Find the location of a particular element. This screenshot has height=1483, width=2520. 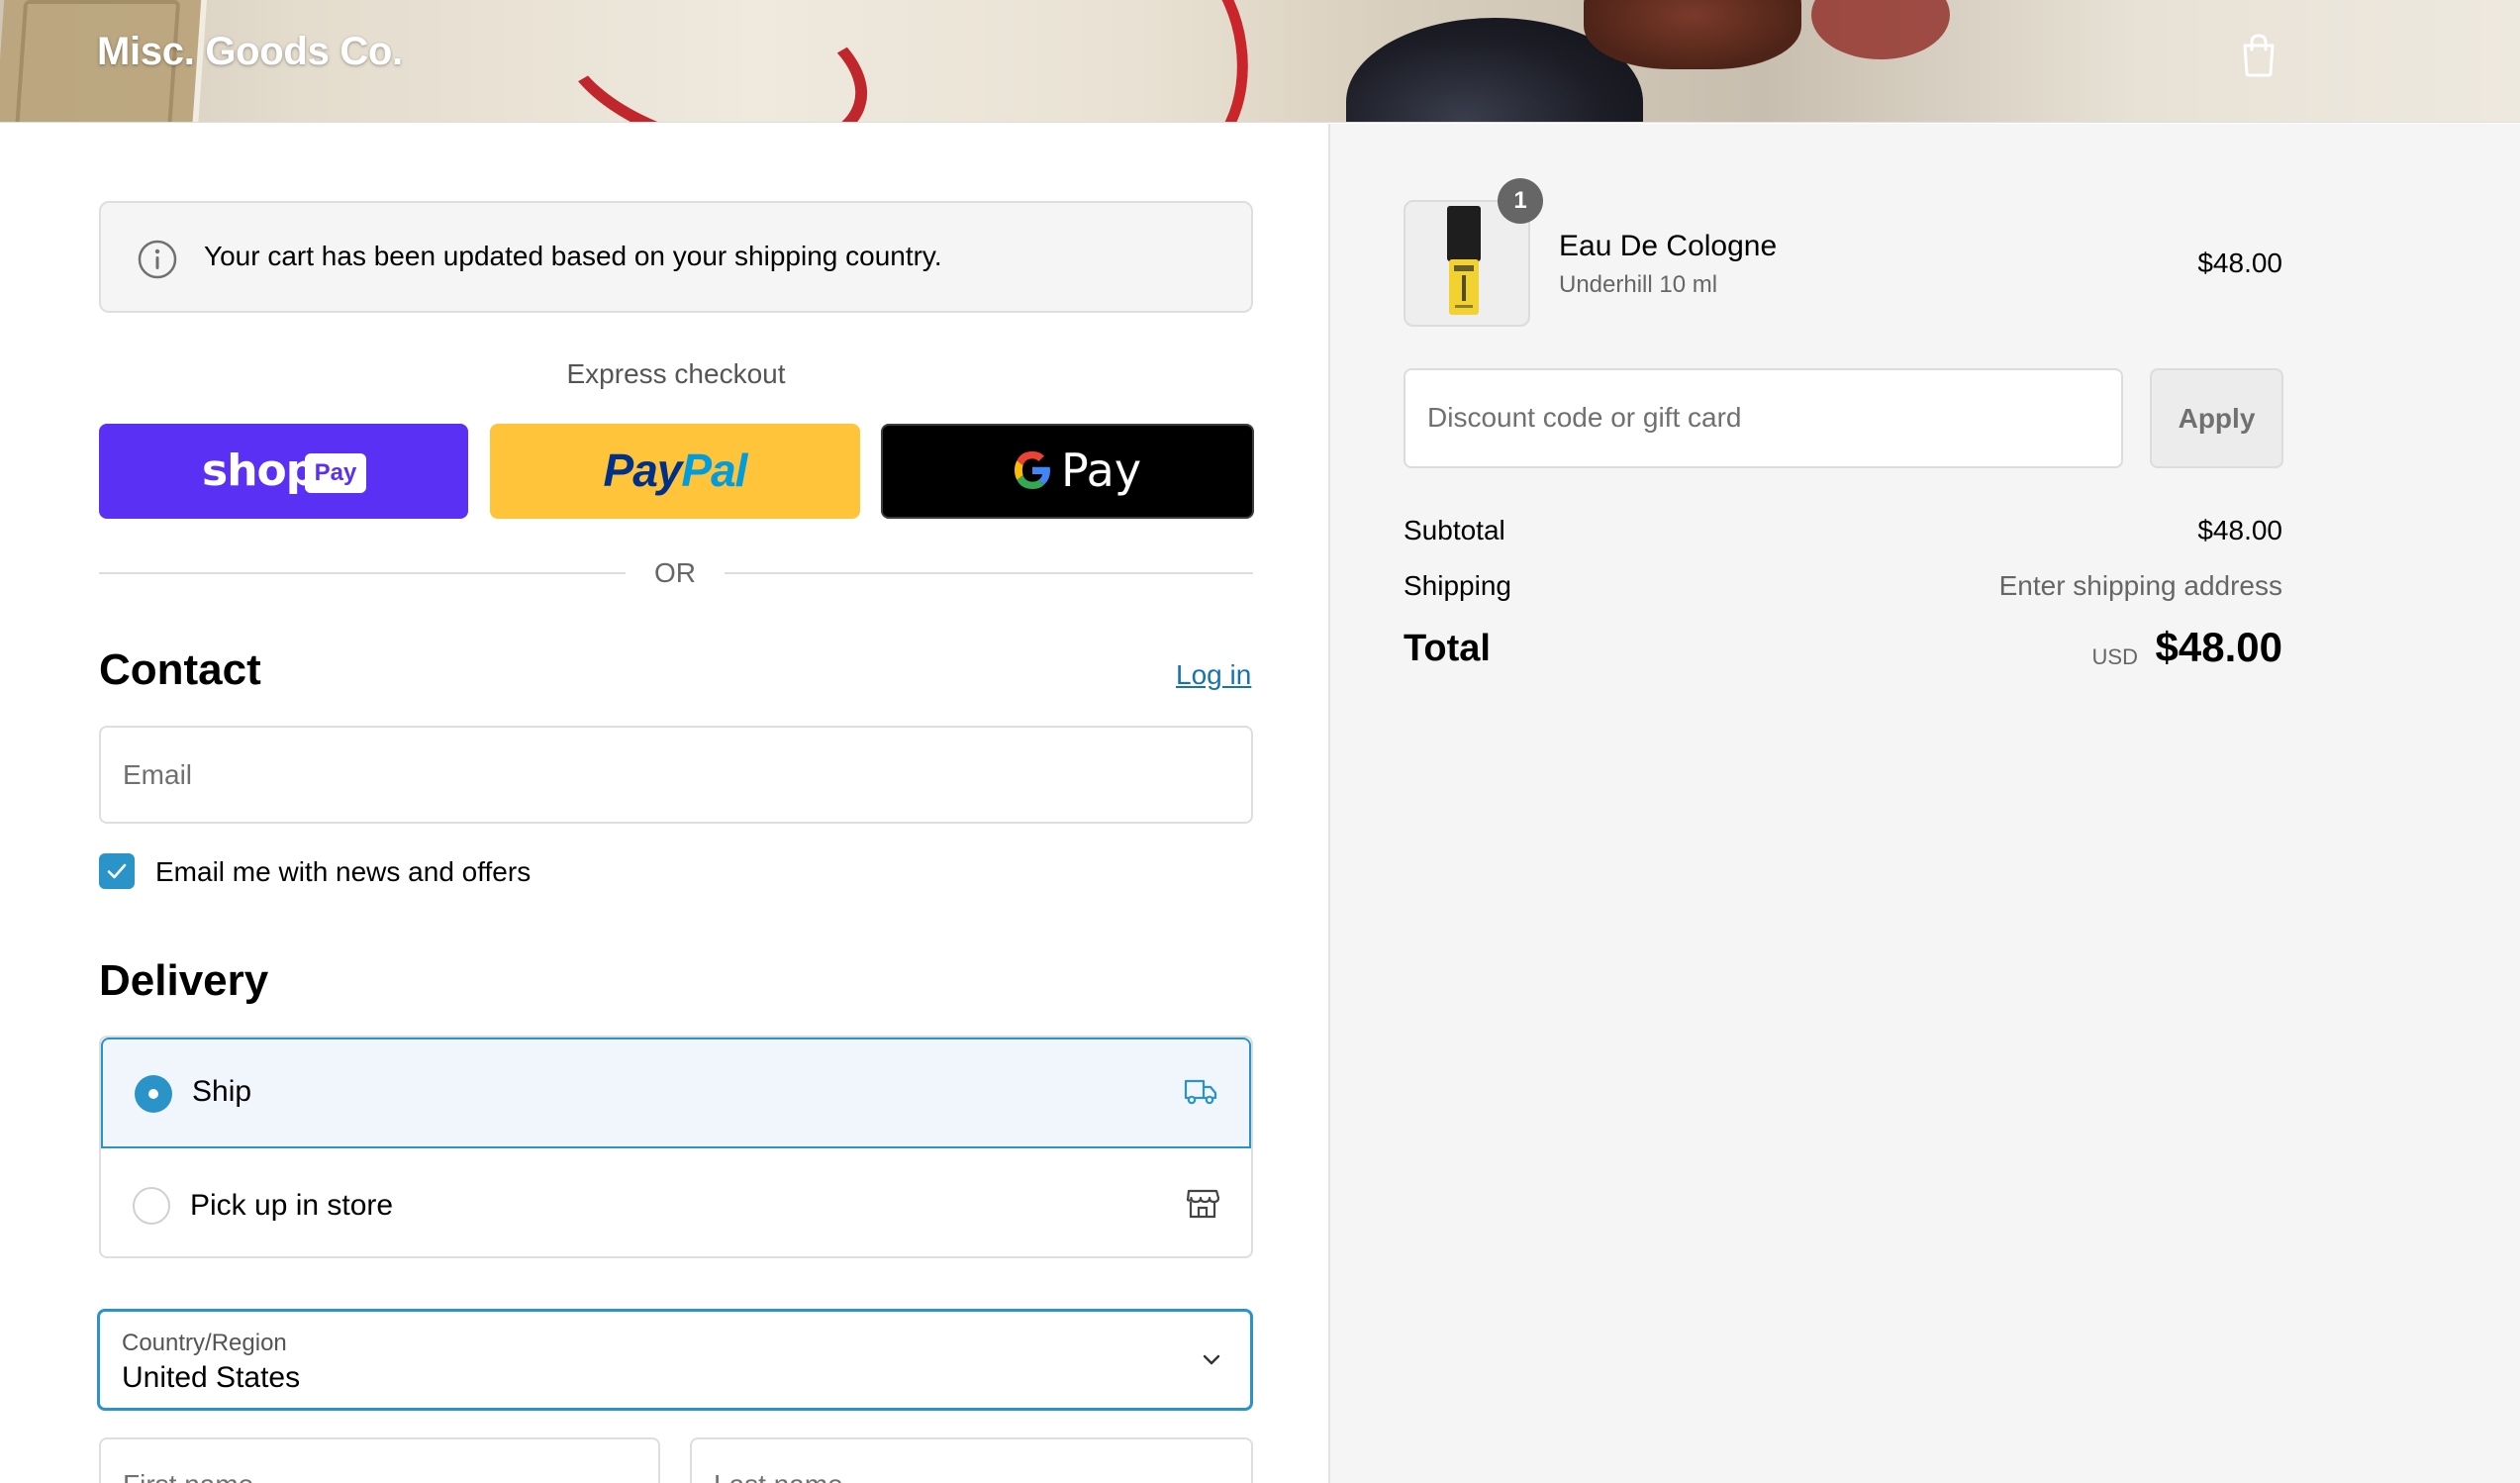

product-price: $48.00 is located at coordinates (2239, 263).